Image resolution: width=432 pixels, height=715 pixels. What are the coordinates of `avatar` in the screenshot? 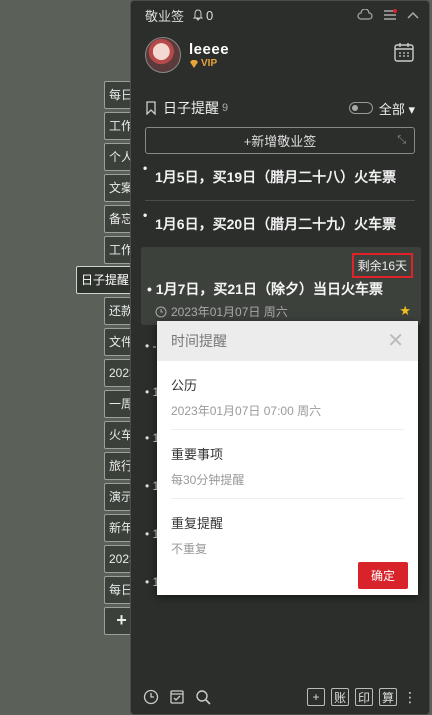 It's located at (163, 55).